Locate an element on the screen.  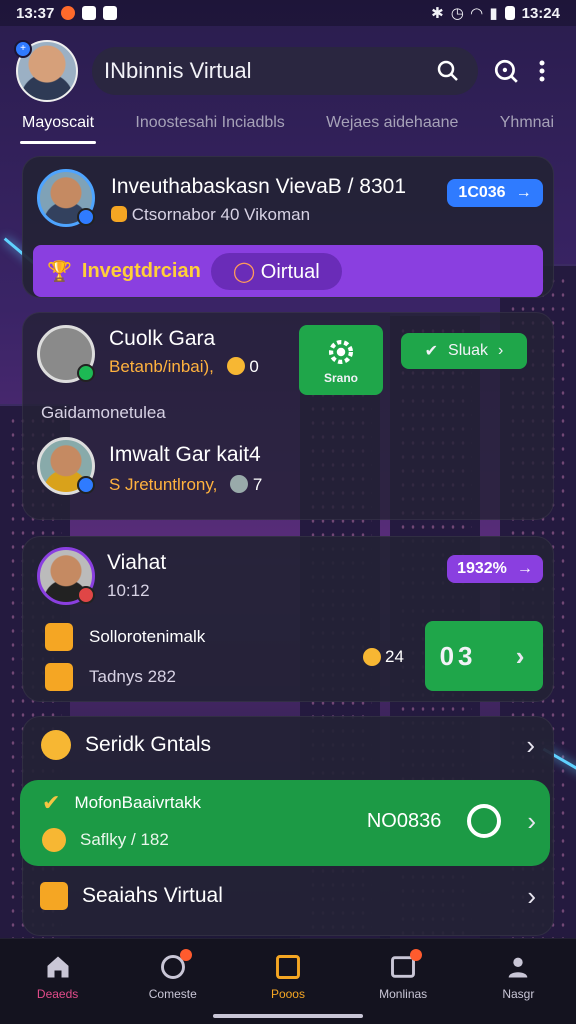
online-icon is located at coordinates (86, 373).